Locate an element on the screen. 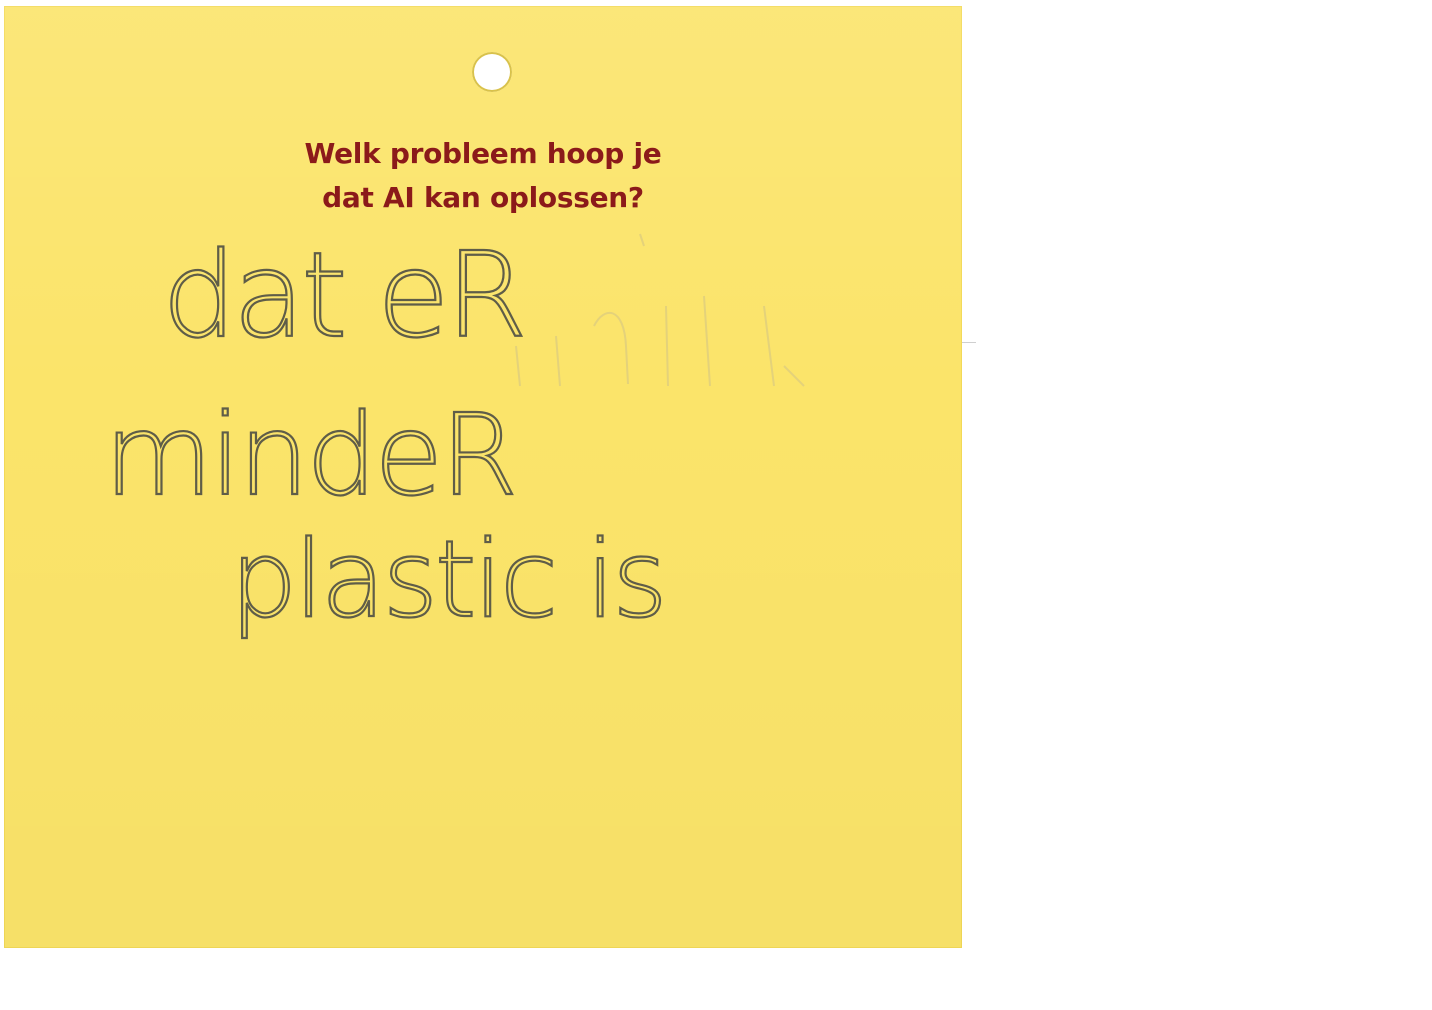 Image resolution: width=1432 pixels, height=1010 pixels. answer-line-2: mindeR is located at coordinates (309, 456).